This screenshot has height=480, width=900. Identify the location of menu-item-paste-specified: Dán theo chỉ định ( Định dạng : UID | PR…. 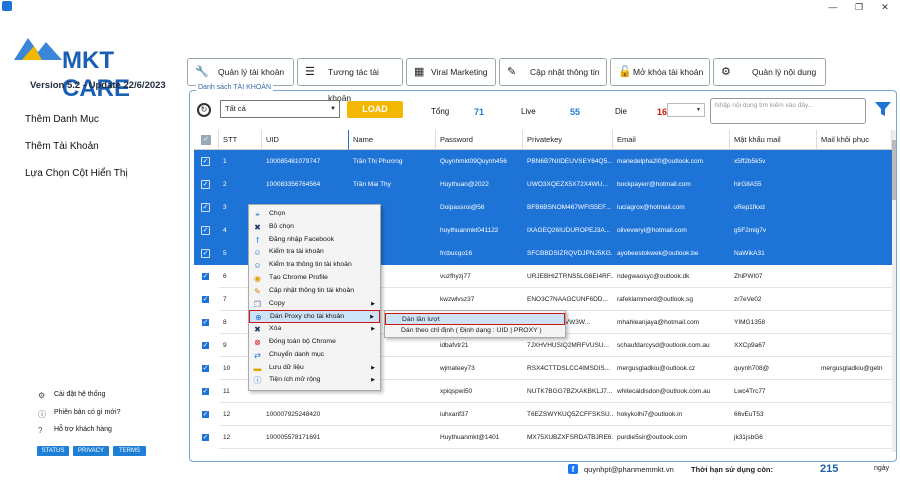
(475, 331).